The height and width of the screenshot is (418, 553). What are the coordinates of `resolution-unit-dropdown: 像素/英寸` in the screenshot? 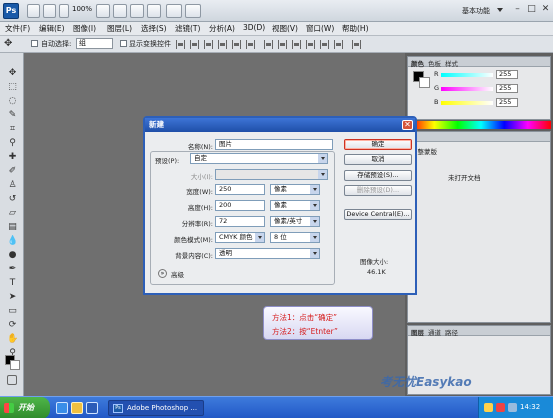 It's located at (295, 221).